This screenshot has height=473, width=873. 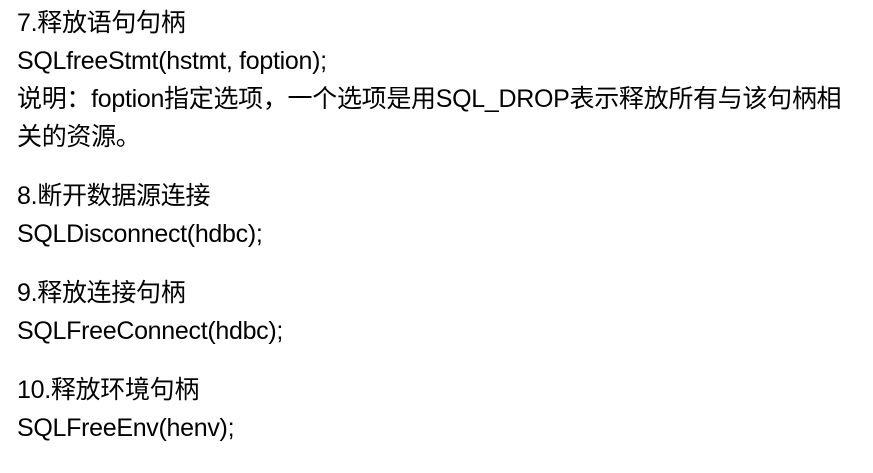 What do you see at coordinates (172, 61) in the screenshot?
I see `code-line: SQLfreeStmt(hstmt, foption);` at bounding box center [172, 61].